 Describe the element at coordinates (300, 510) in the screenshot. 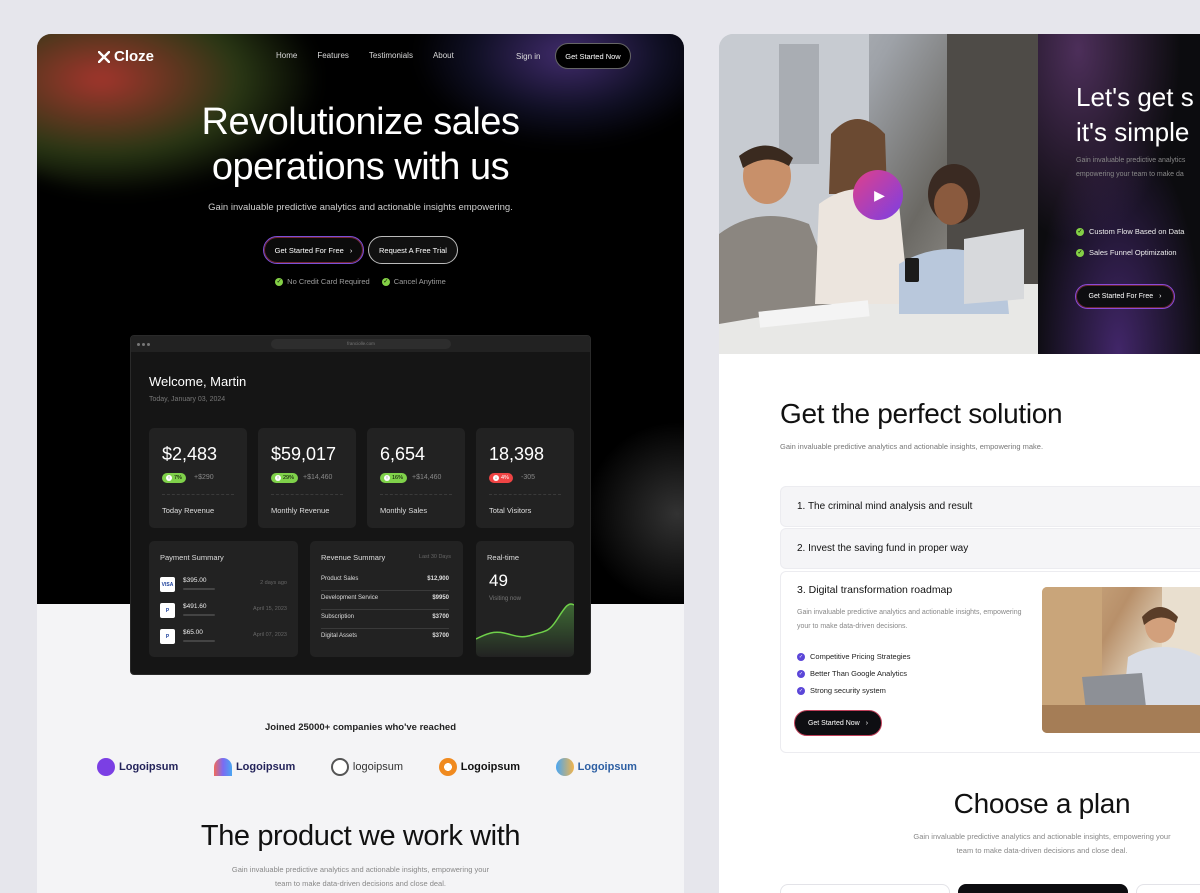

I see `stat-label: Monthly Revenue` at that location.